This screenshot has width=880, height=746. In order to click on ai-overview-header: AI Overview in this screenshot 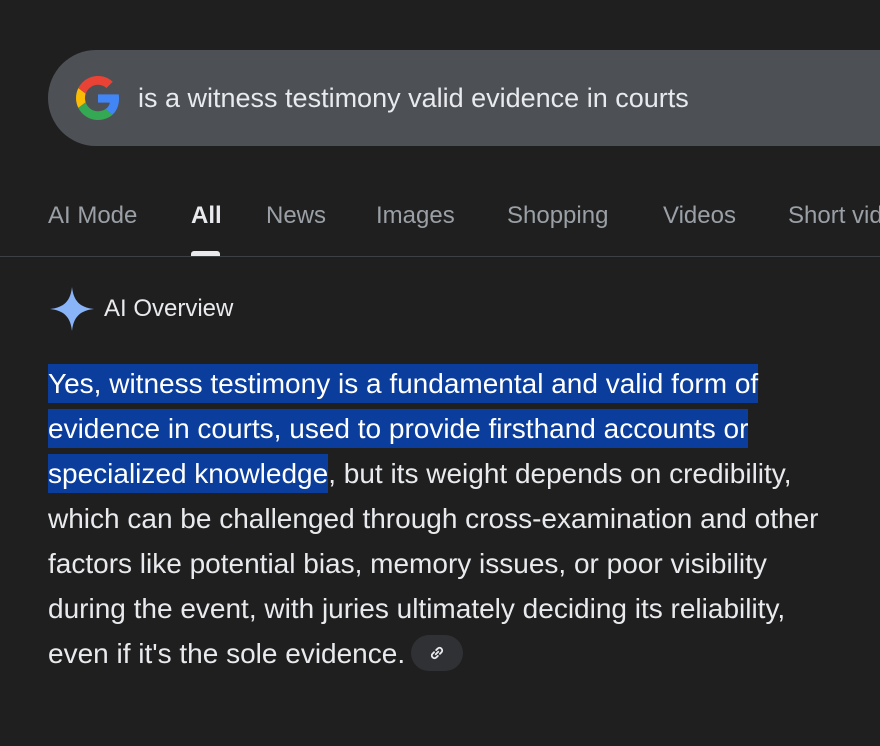, I will do `click(140, 309)`.